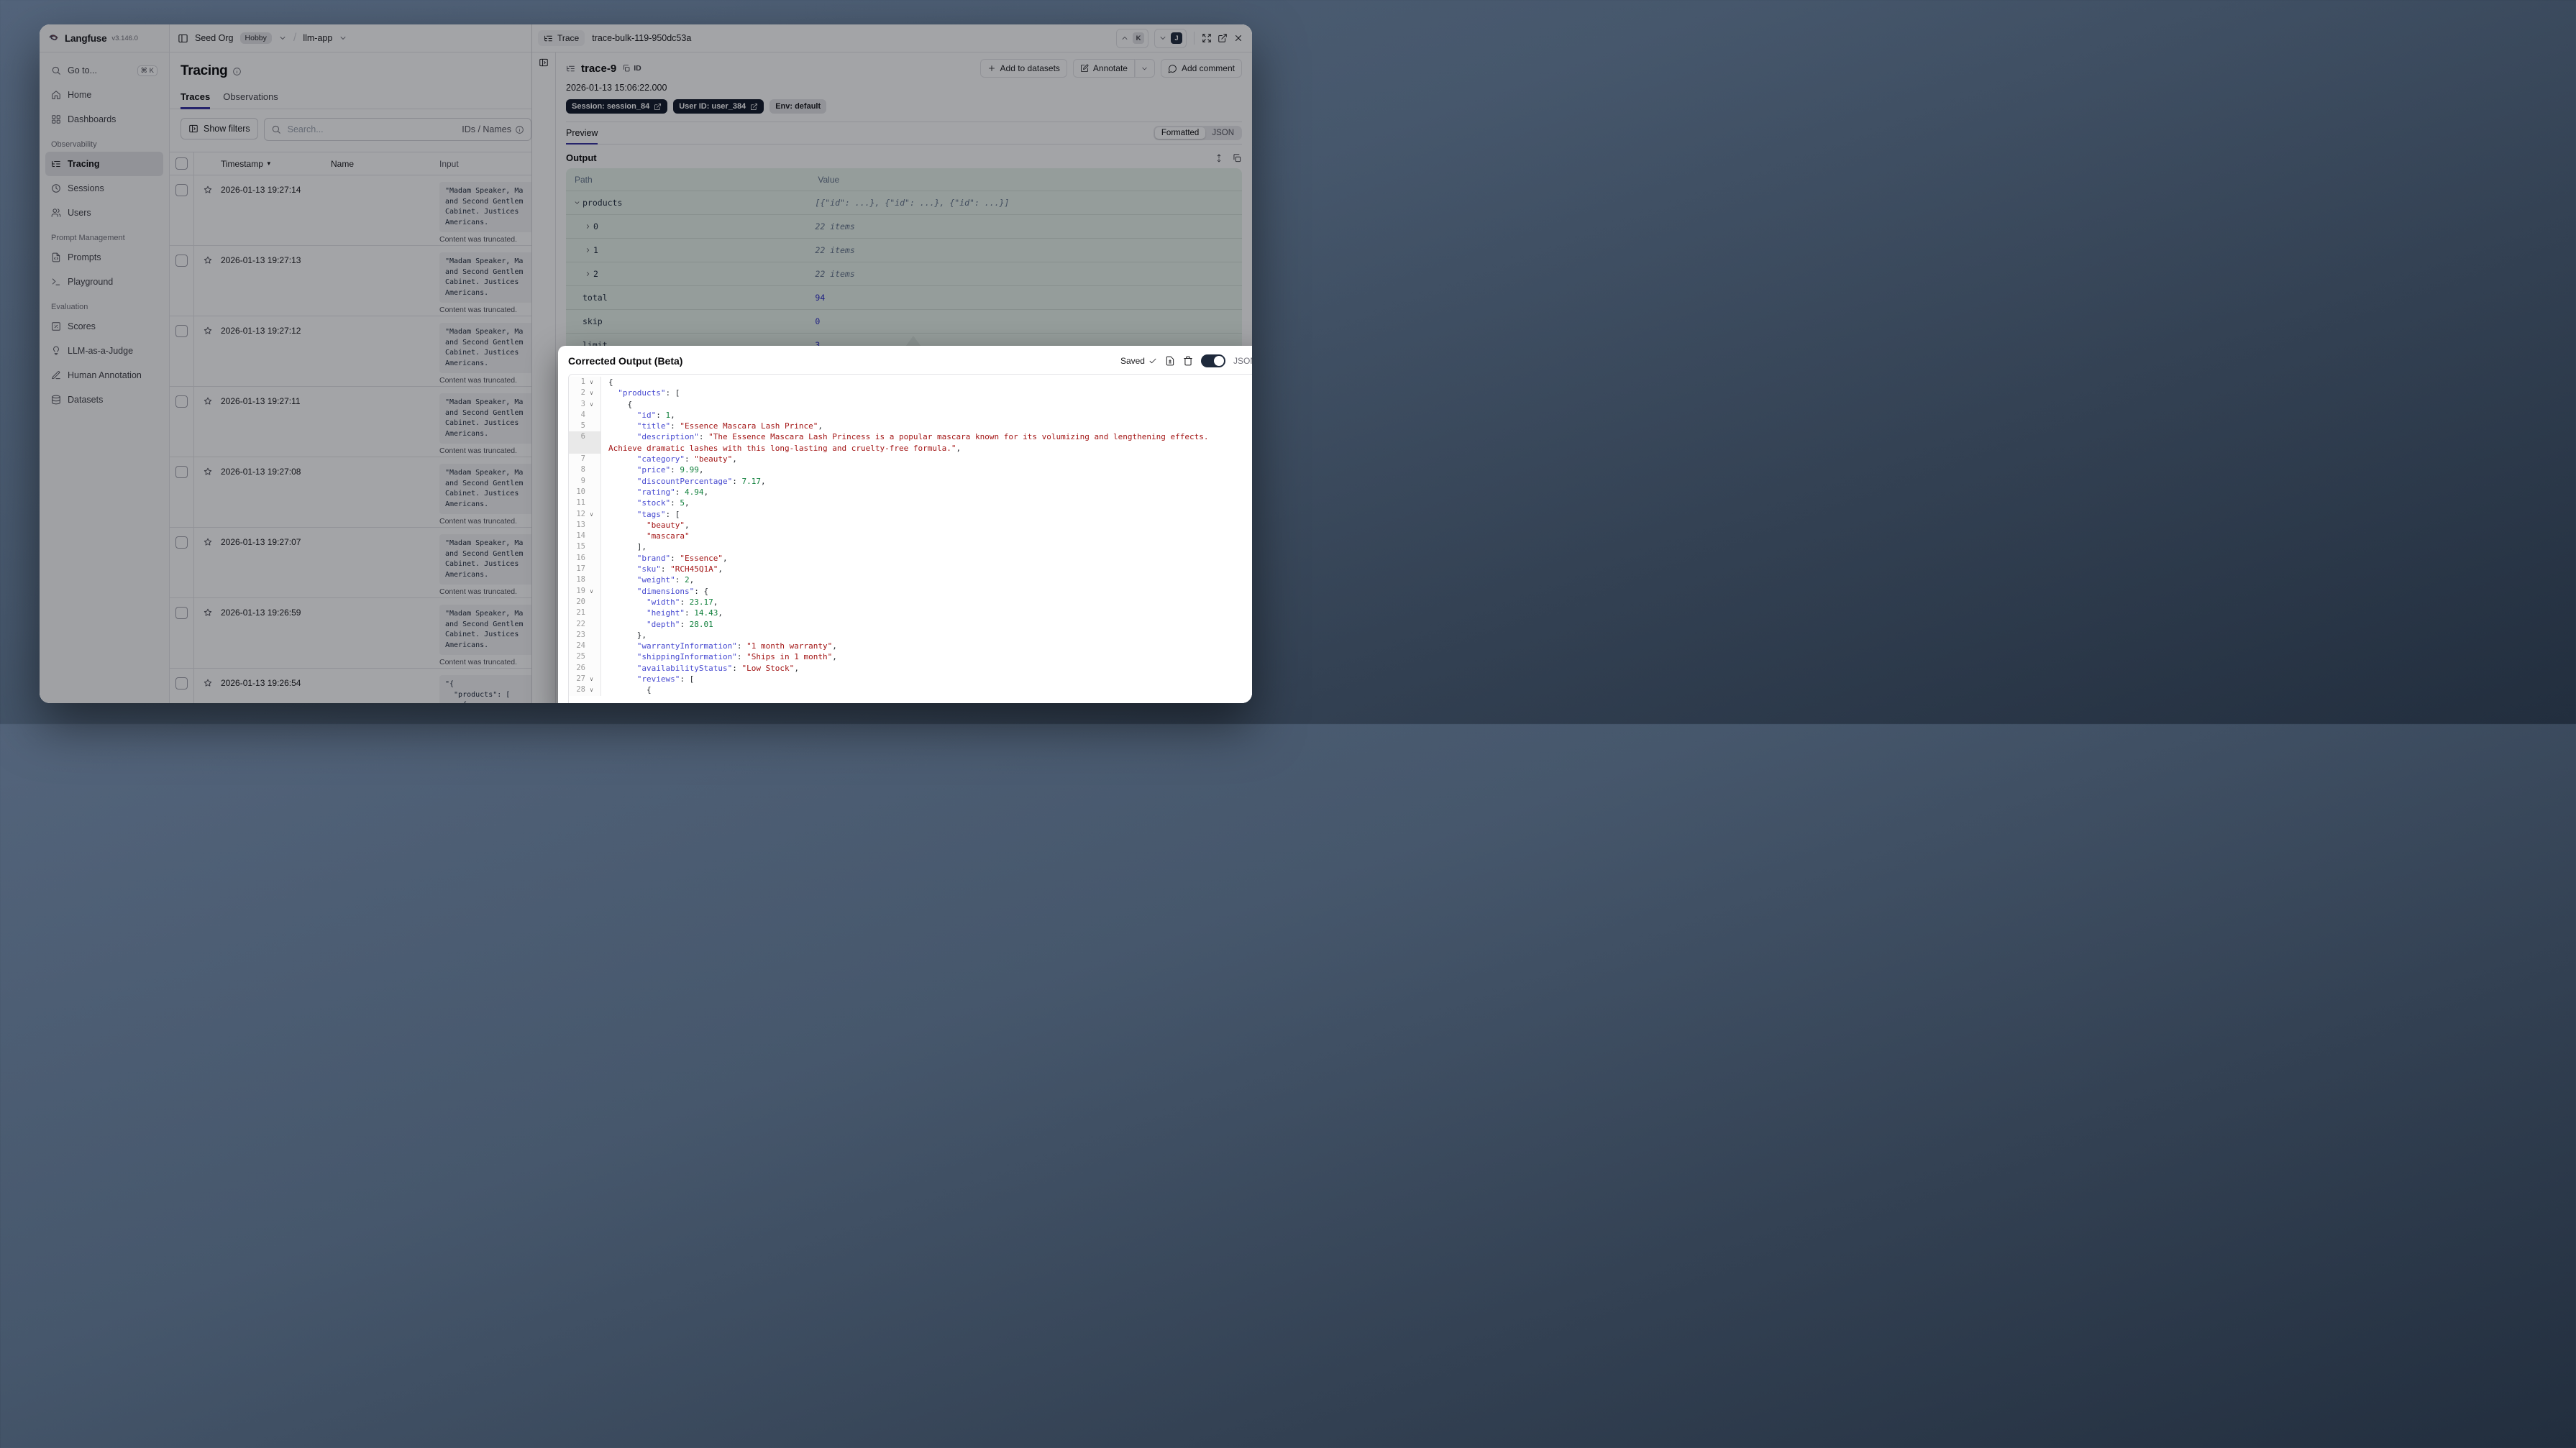  I want to click on sidebar-item-playground: Playground, so click(104, 282).